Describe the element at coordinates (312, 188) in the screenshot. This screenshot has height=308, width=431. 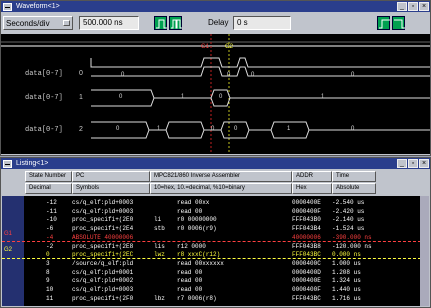
I see `col-format-addr: Hex` at that location.